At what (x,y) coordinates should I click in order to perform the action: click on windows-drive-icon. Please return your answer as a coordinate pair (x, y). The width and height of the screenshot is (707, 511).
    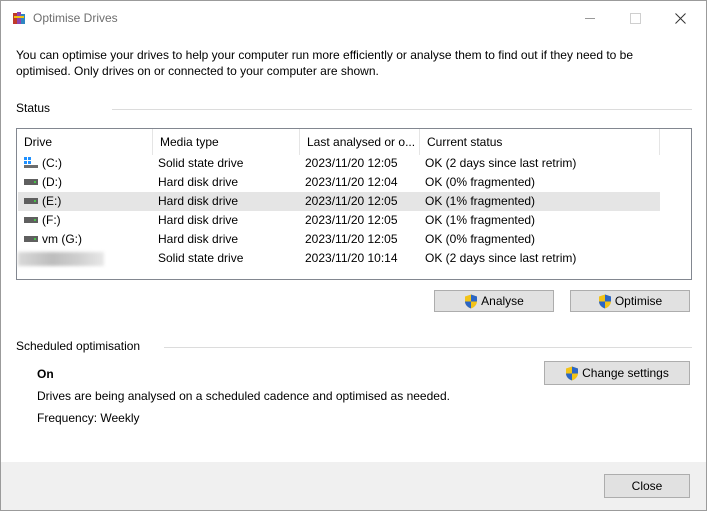
    Looking at the image, I should click on (31, 163).